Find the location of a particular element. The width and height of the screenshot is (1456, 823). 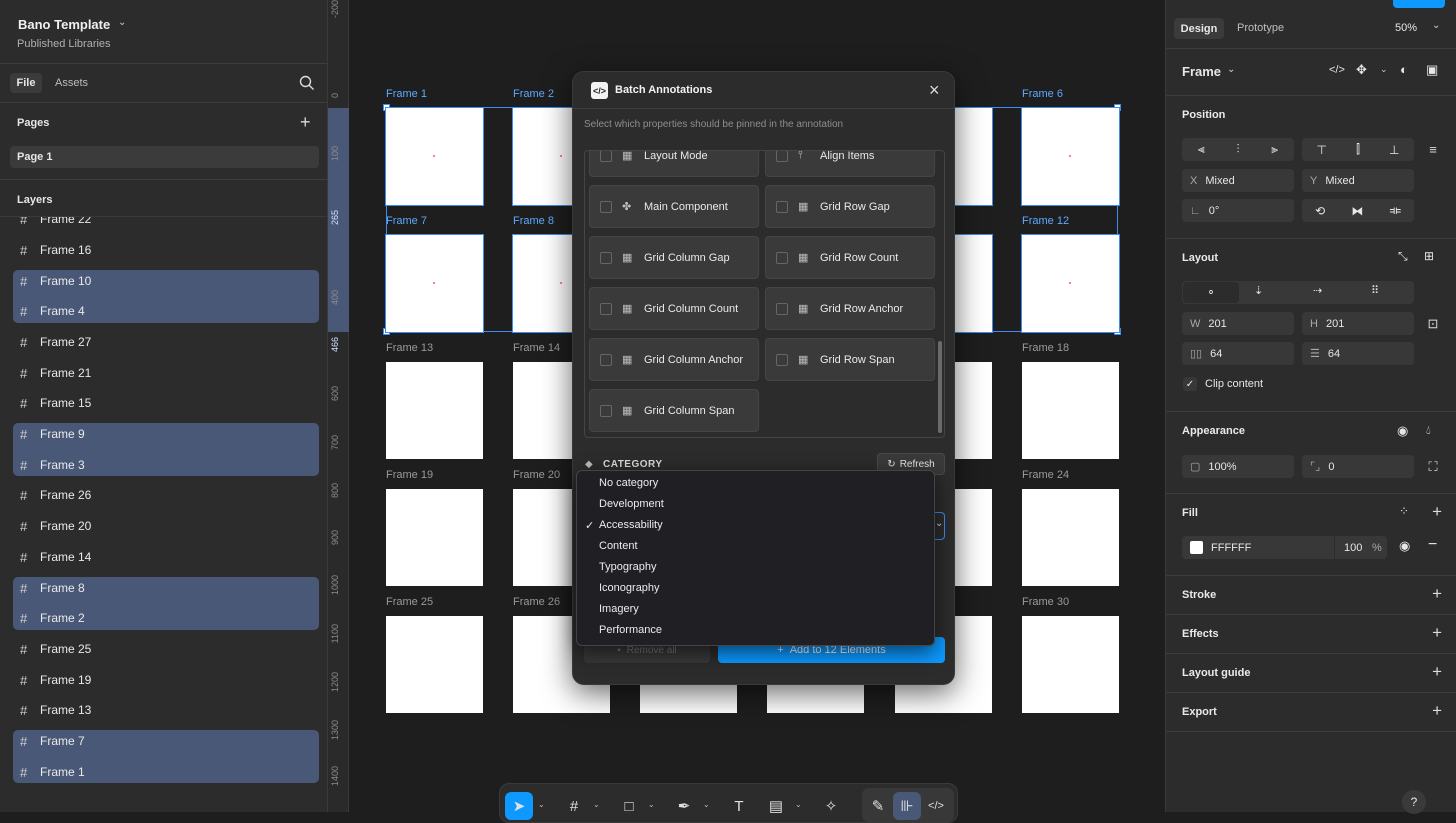

tab-assets: Assets is located at coordinates (71, 83).